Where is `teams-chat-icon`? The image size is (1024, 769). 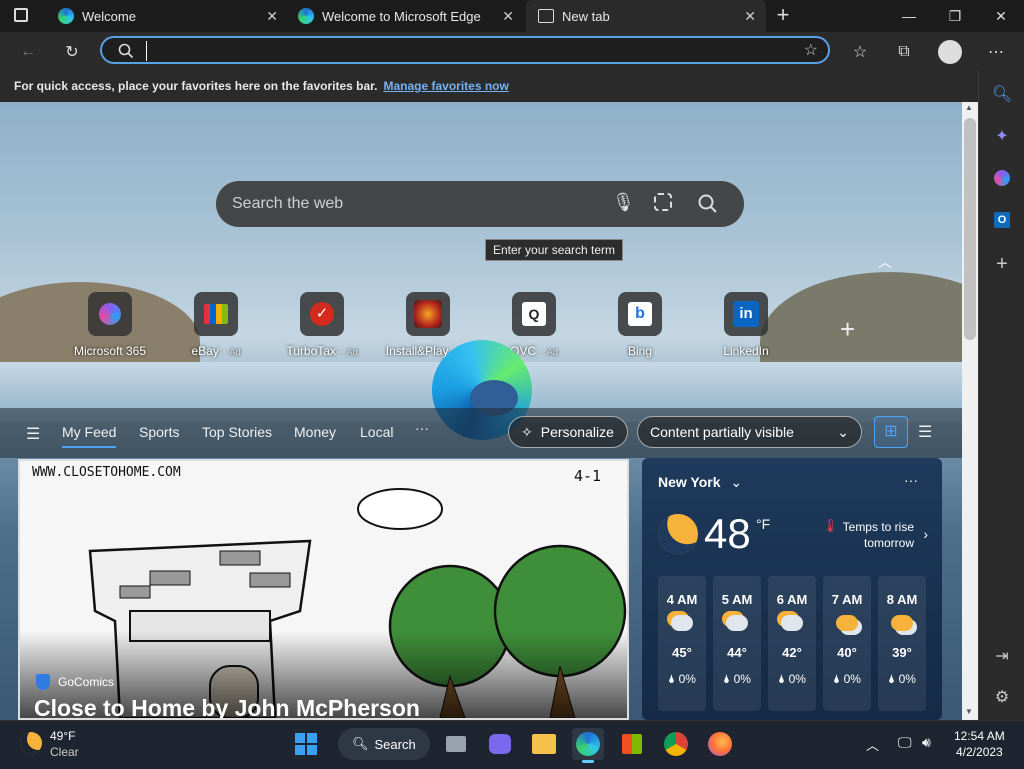 teams-chat-icon is located at coordinates (500, 744).